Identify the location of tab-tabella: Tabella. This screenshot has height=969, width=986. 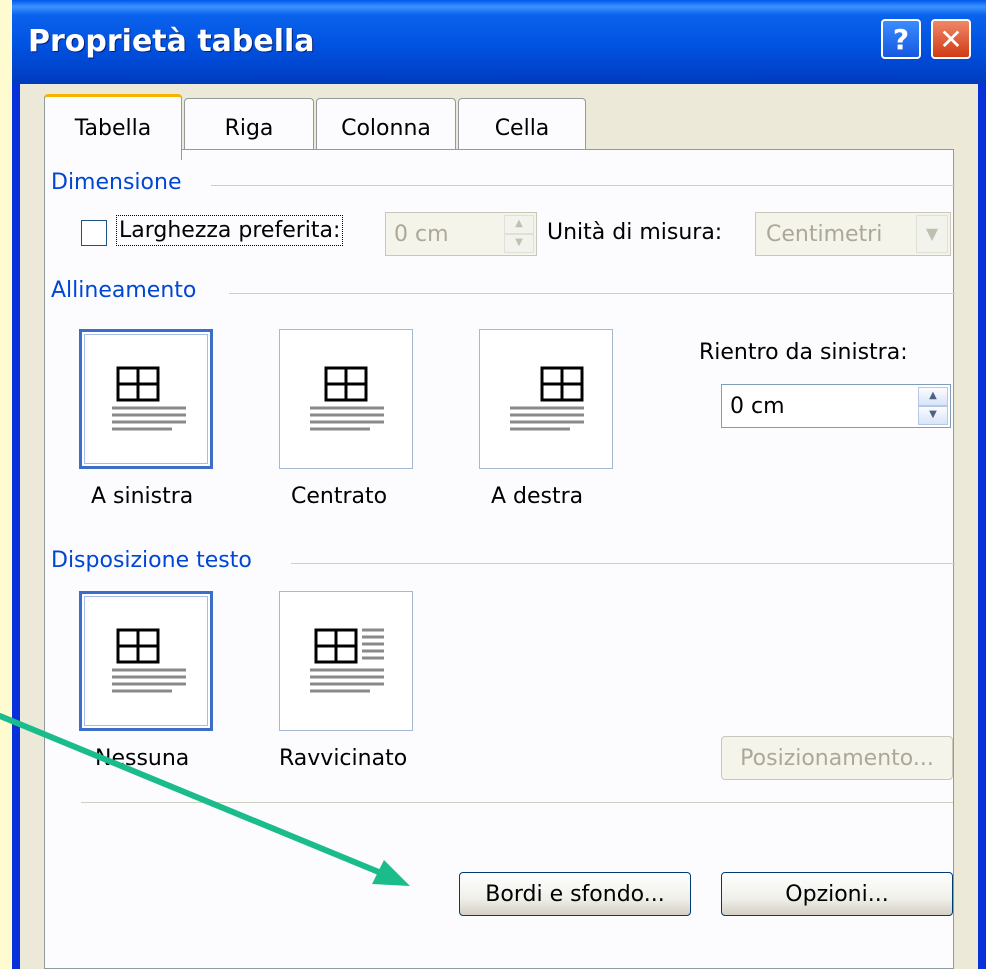
(113, 127).